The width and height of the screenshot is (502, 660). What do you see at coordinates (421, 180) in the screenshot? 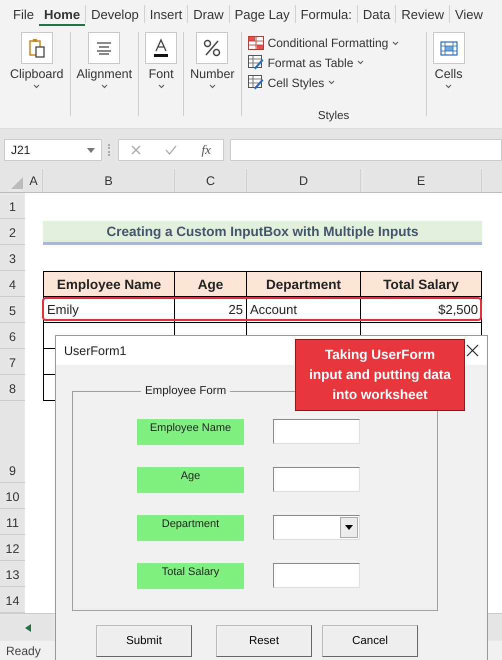
I see `column-header: E` at bounding box center [421, 180].